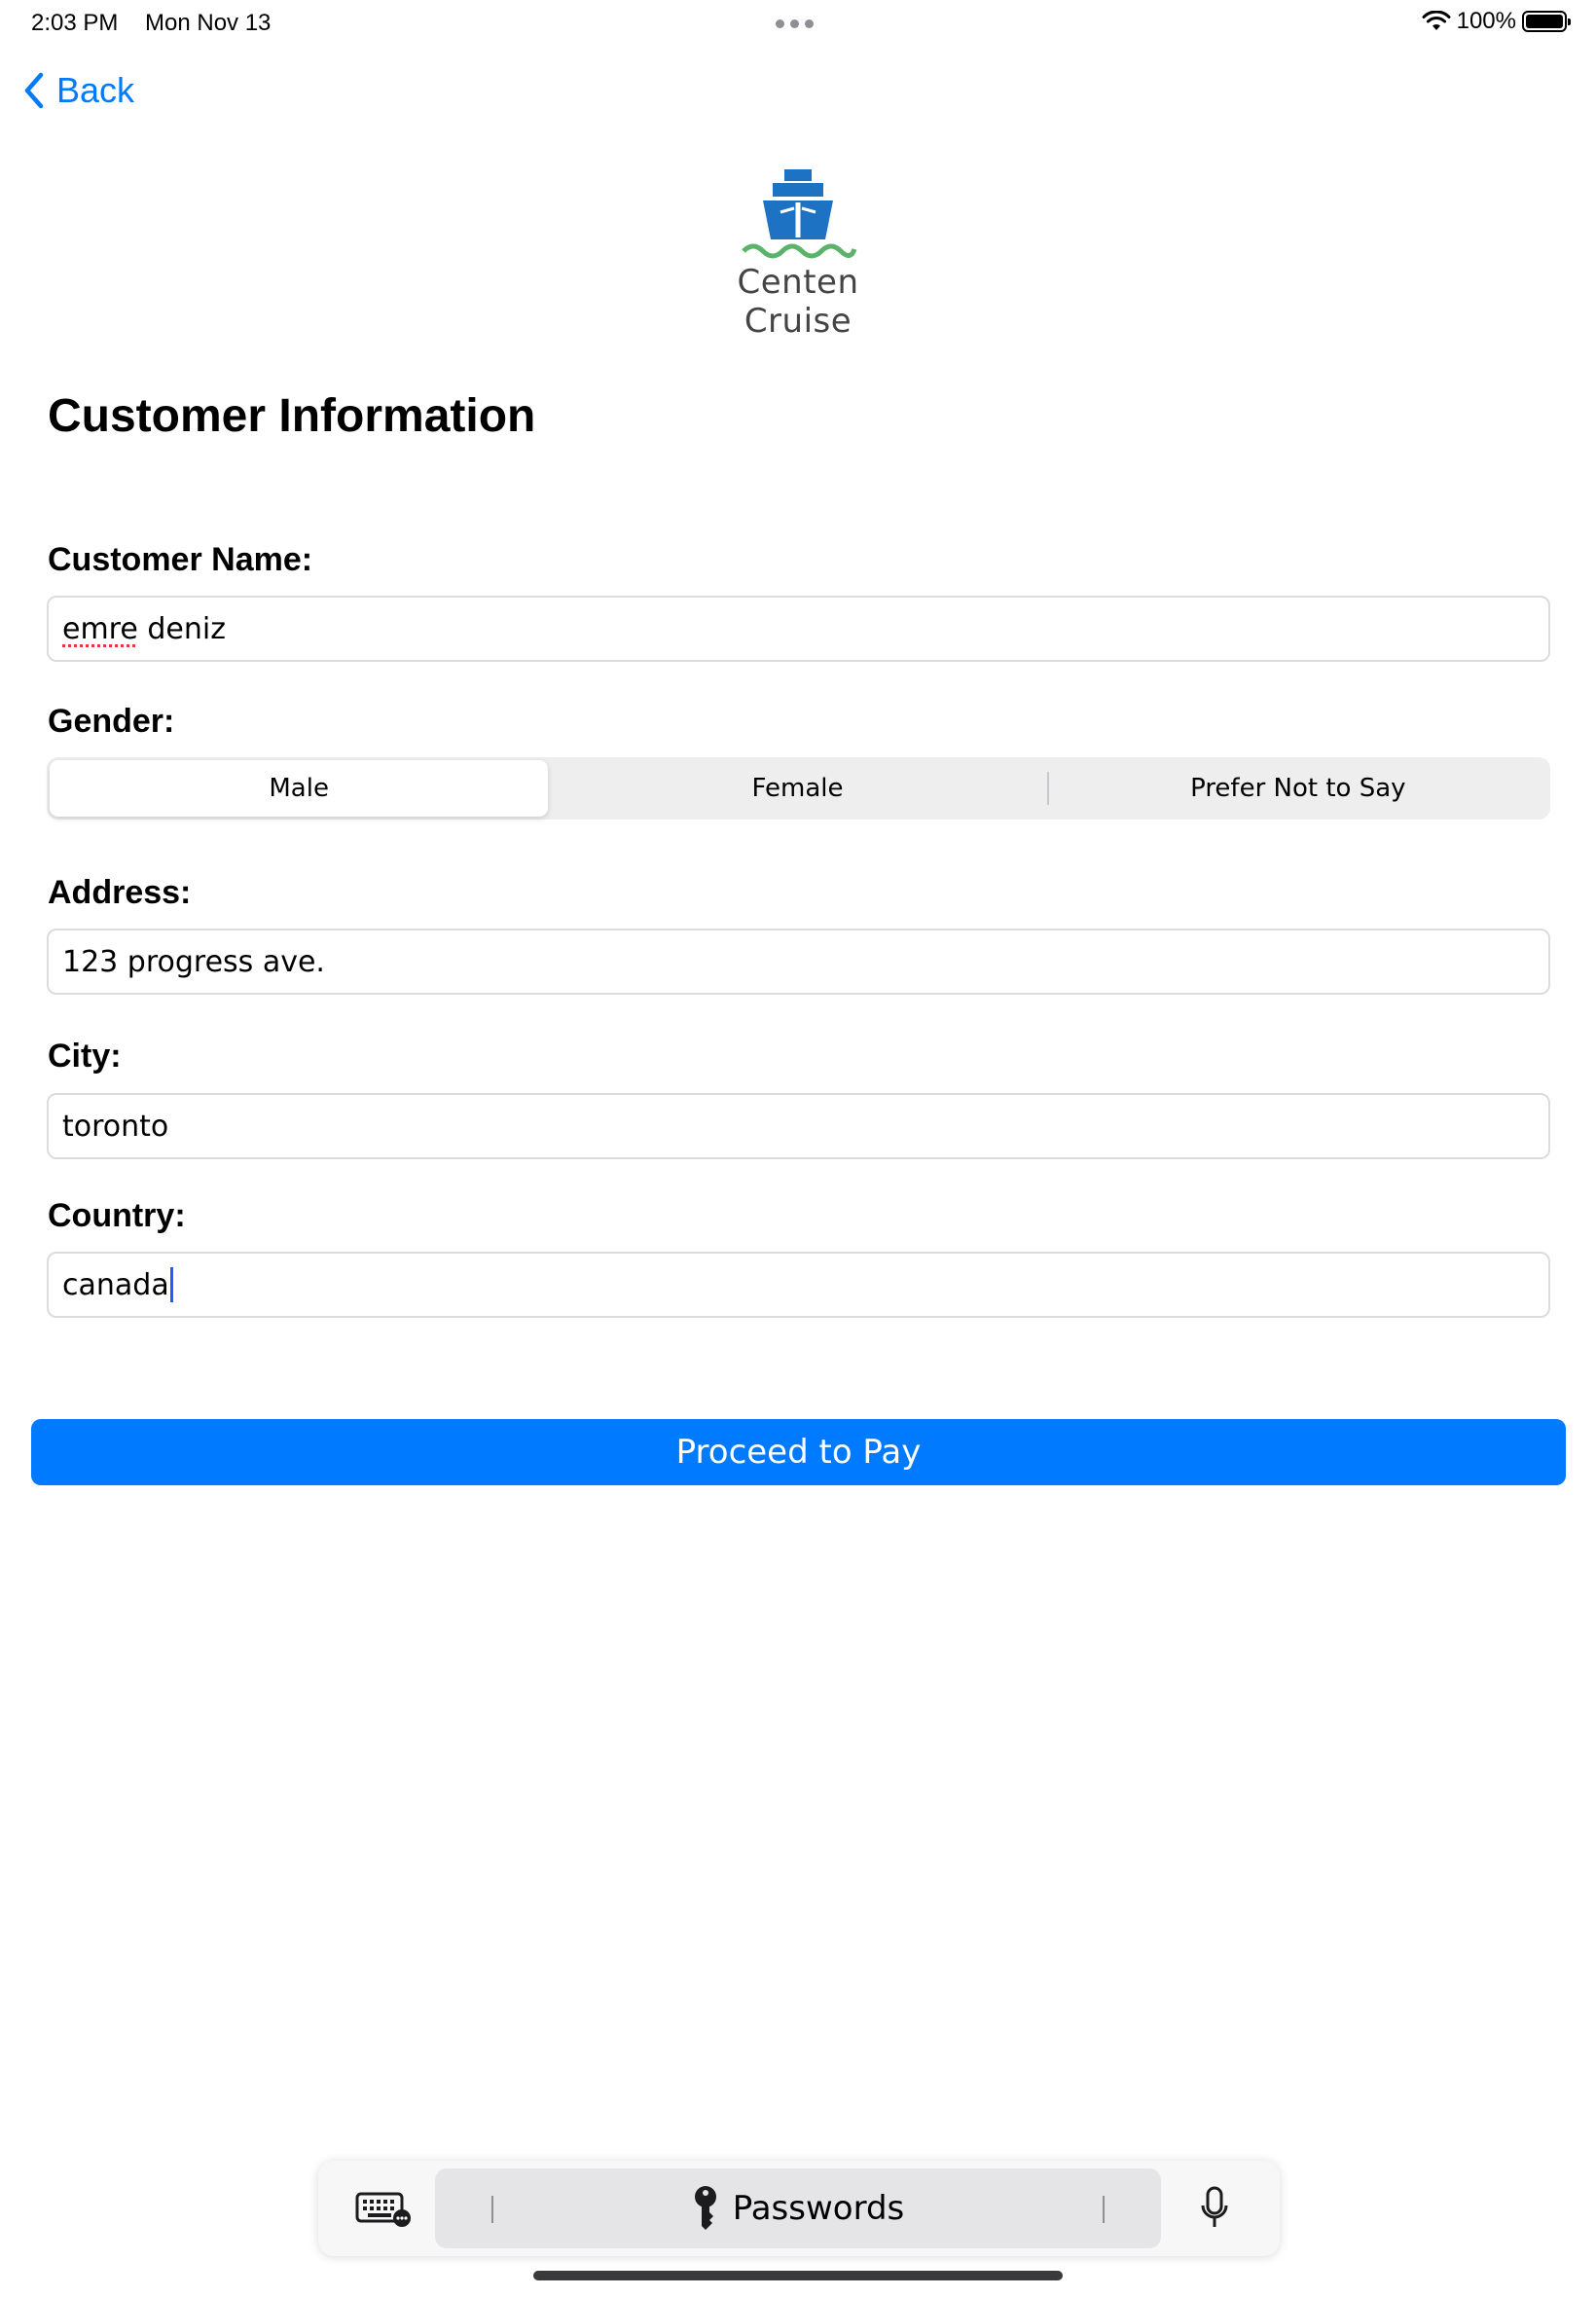 The height and width of the screenshot is (2297, 1596). I want to click on text-caret, so click(171, 1284).